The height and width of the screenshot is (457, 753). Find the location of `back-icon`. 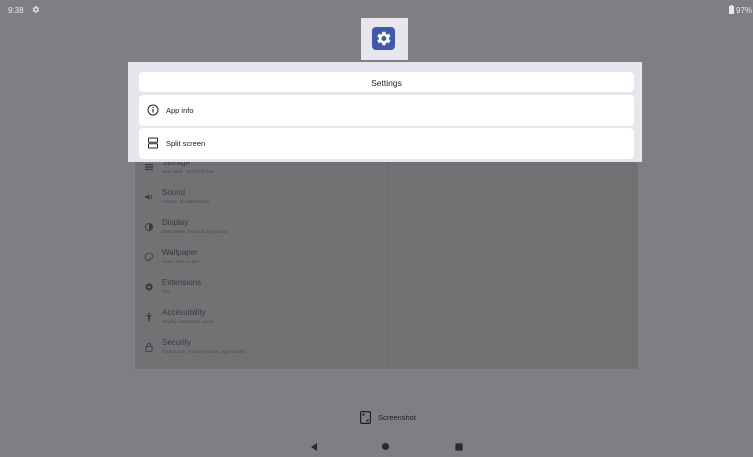

back-icon is located at coordinates (314, 447).